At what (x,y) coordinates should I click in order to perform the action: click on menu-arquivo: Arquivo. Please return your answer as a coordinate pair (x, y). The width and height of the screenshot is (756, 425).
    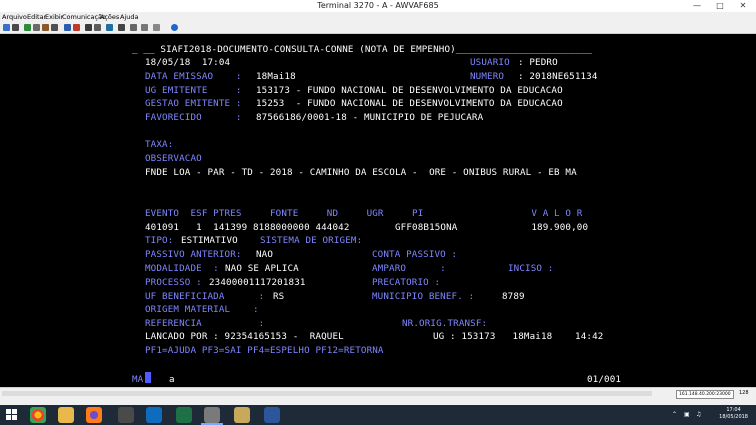
    Looking at the image, I should click on (14, 17).